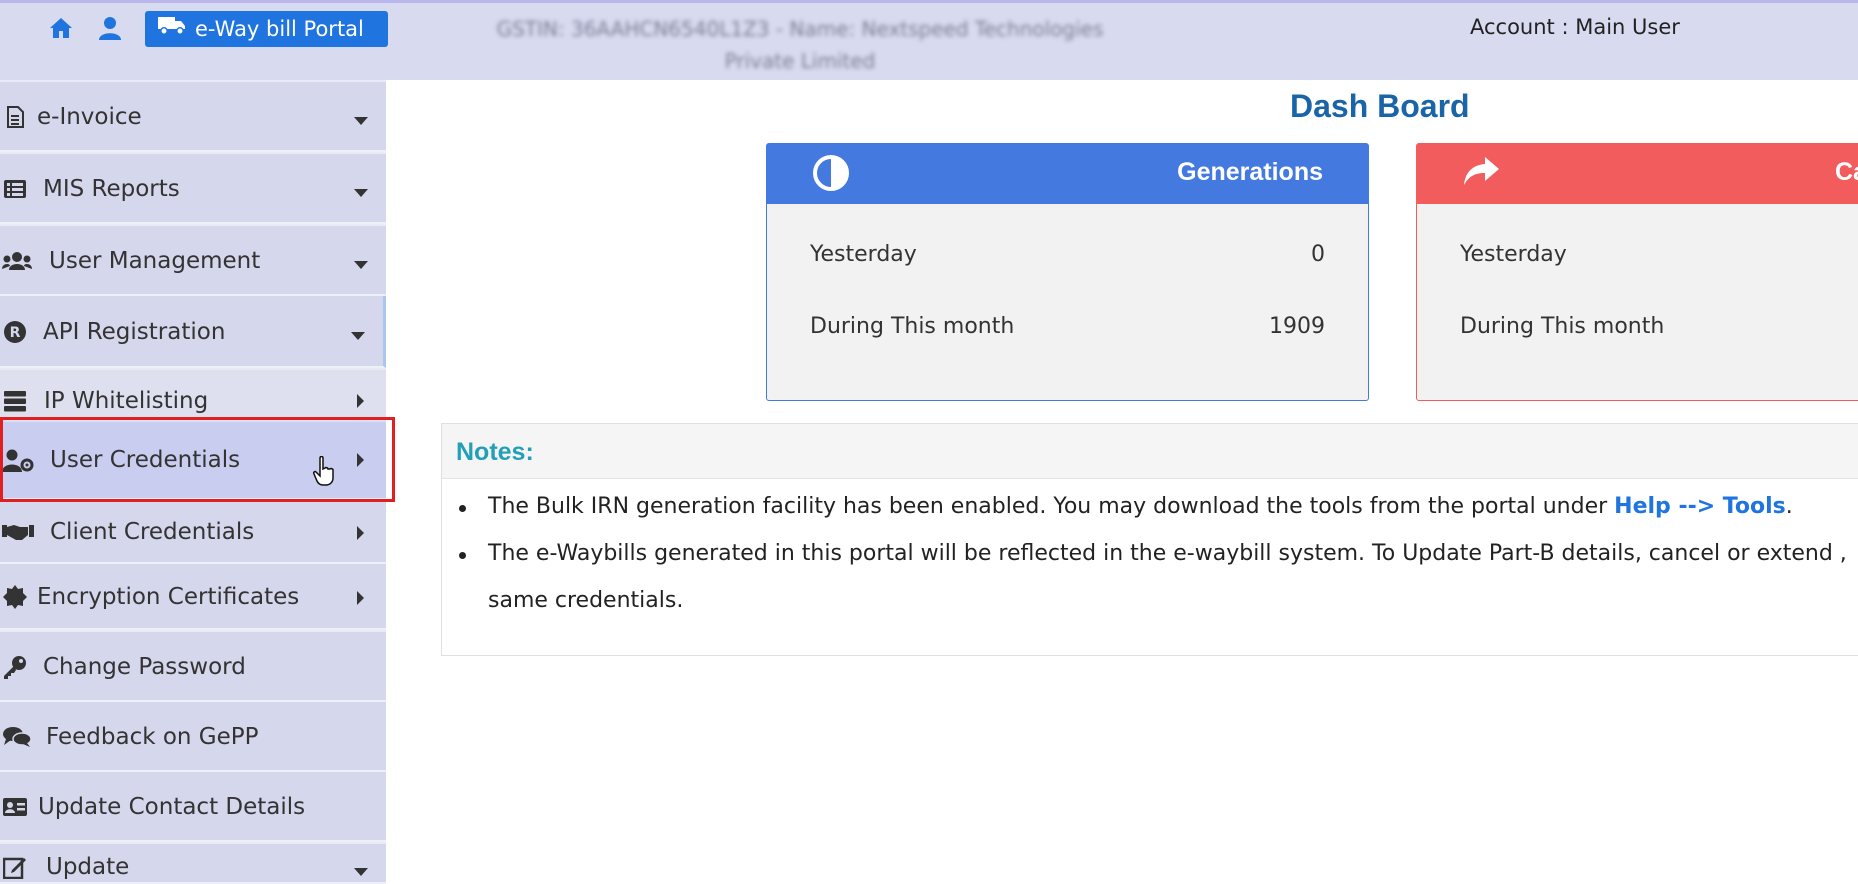 The image size is (1858, 884). I want to click on card-row-value: 1909, so click(1297, 326).